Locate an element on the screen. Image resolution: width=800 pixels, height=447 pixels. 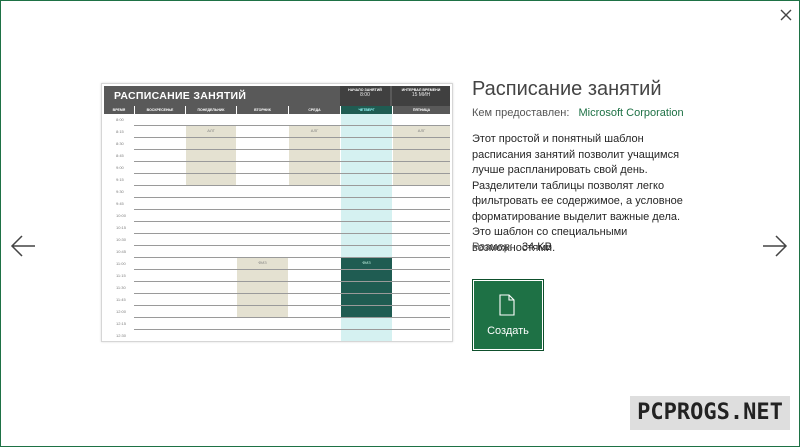
close-icon is located at coordinates (786, 15).